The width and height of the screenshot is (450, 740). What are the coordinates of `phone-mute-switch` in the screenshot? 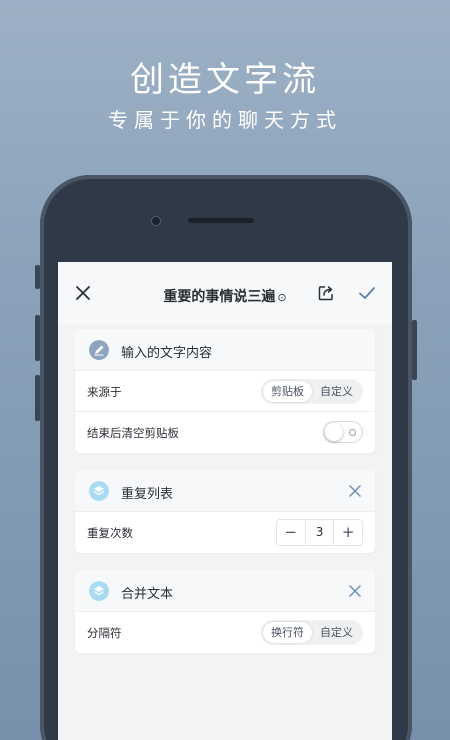 It's located at (37, 277).